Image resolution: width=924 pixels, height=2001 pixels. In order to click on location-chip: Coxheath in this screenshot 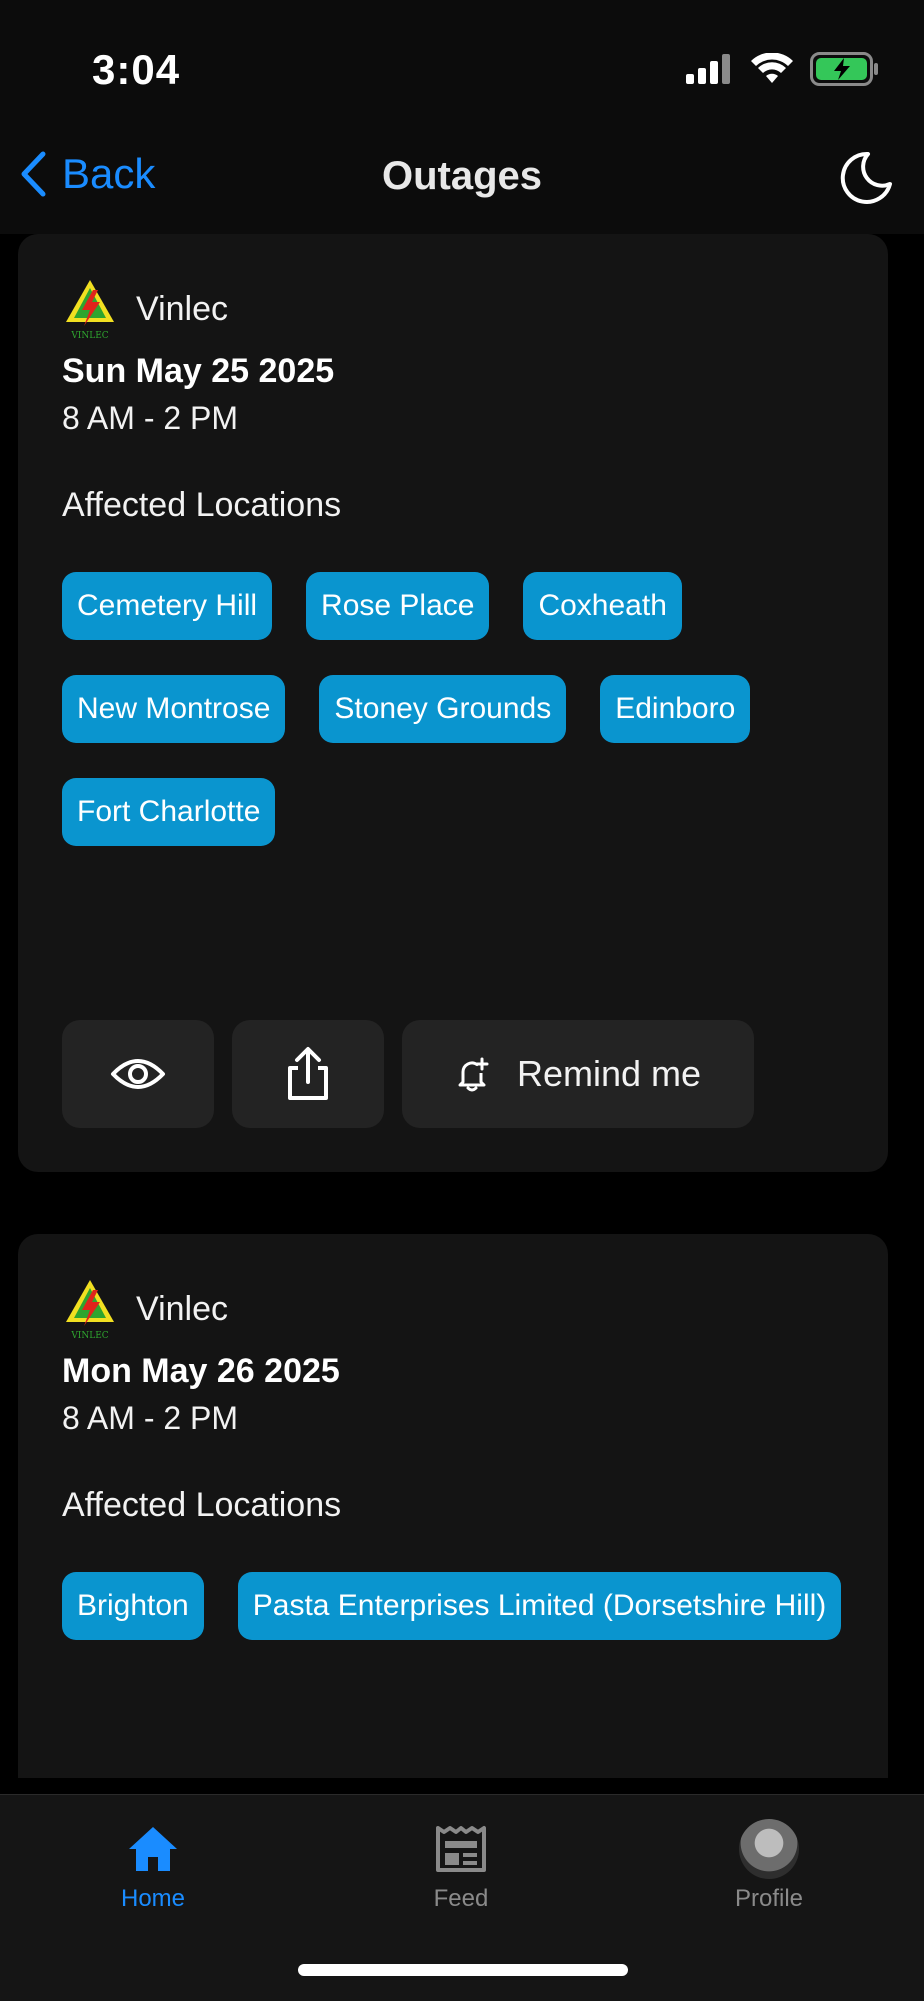, I will do `click(602, 606)`.